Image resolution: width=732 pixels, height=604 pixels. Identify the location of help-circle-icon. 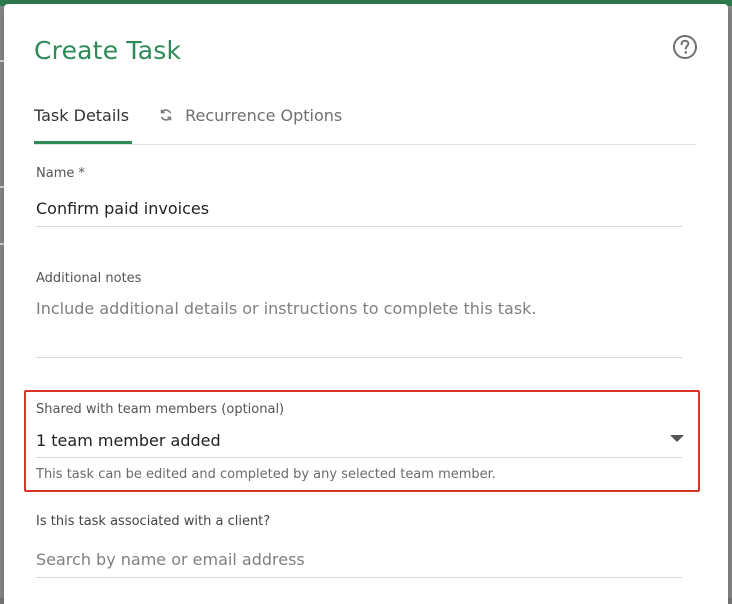
(685, 47).